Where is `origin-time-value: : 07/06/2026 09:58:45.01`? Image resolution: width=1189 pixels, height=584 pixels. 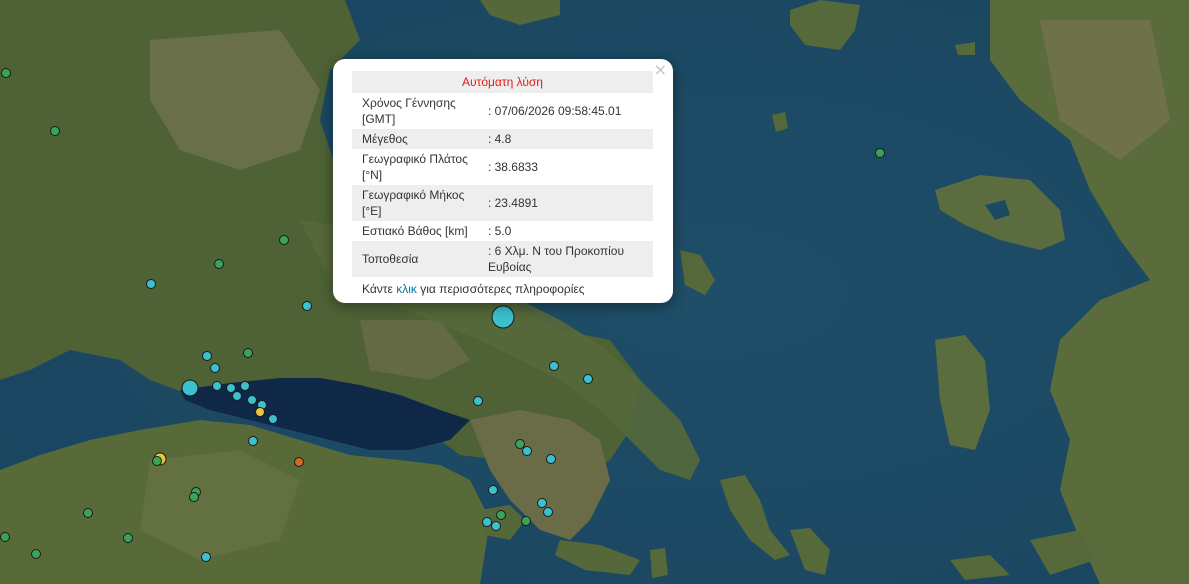
origin-time-value: : 07/06/2026 09:58:45.01 is located at coordinates (554, 111).